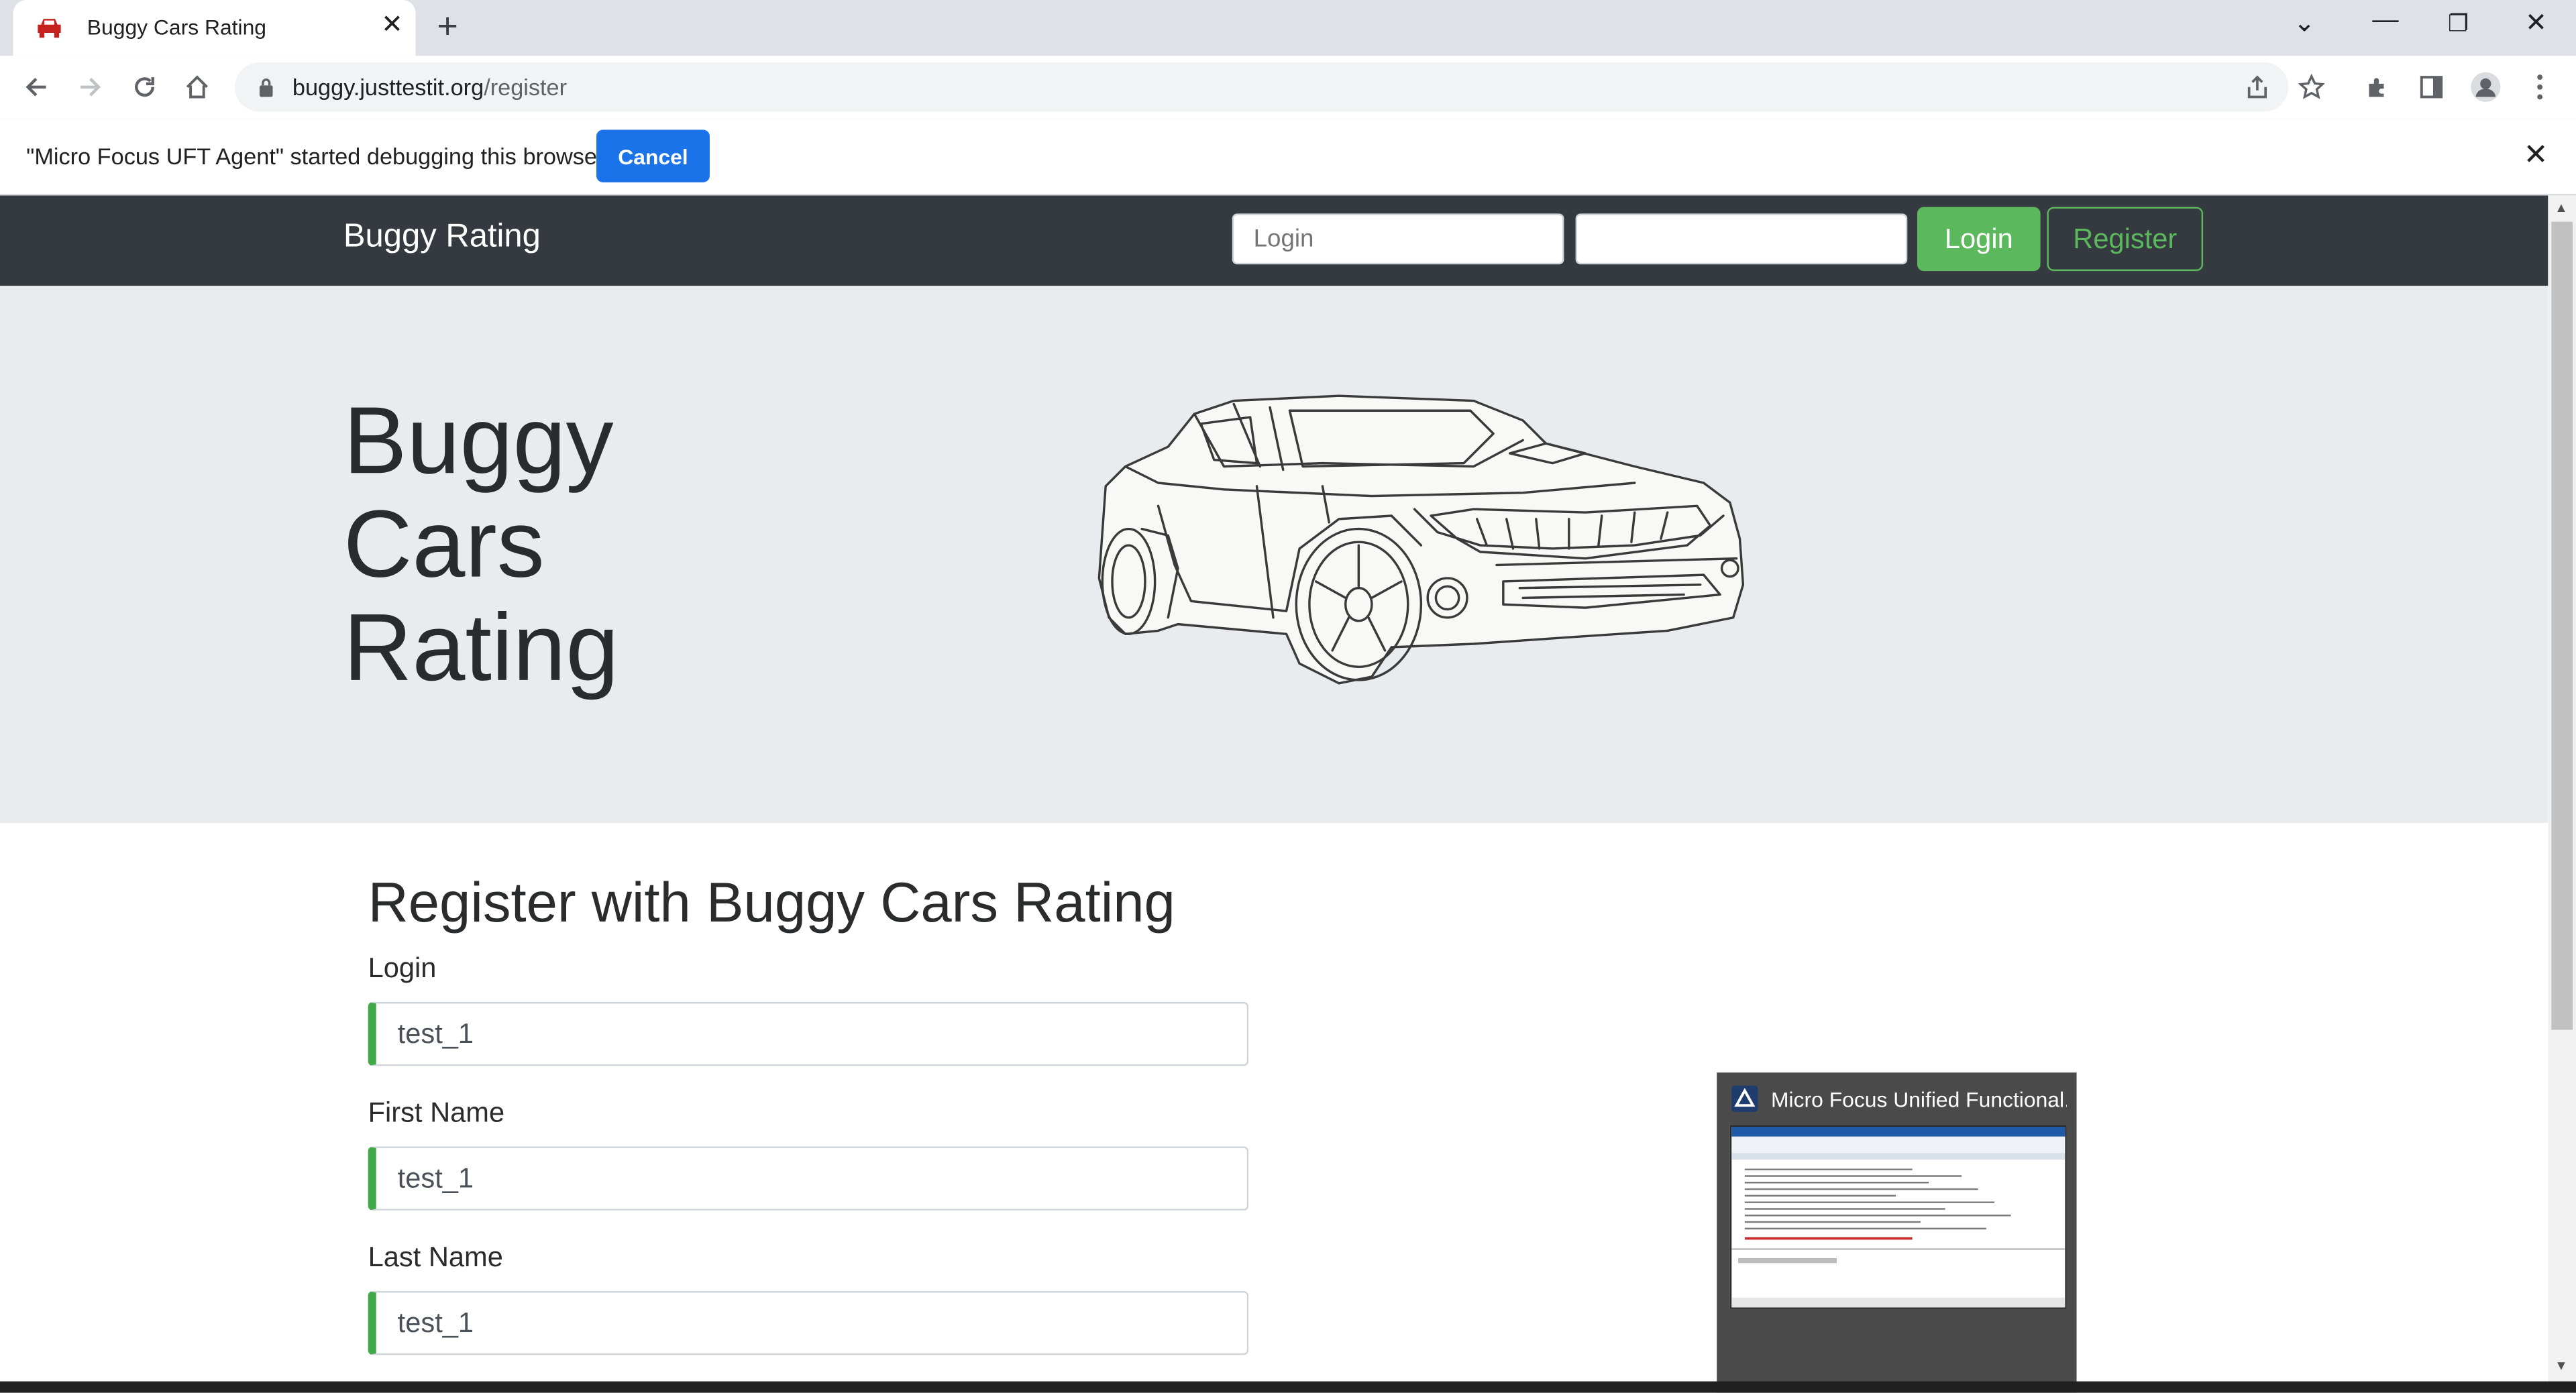  I want to click on hero-title-line: Rating, so click(481, 648).